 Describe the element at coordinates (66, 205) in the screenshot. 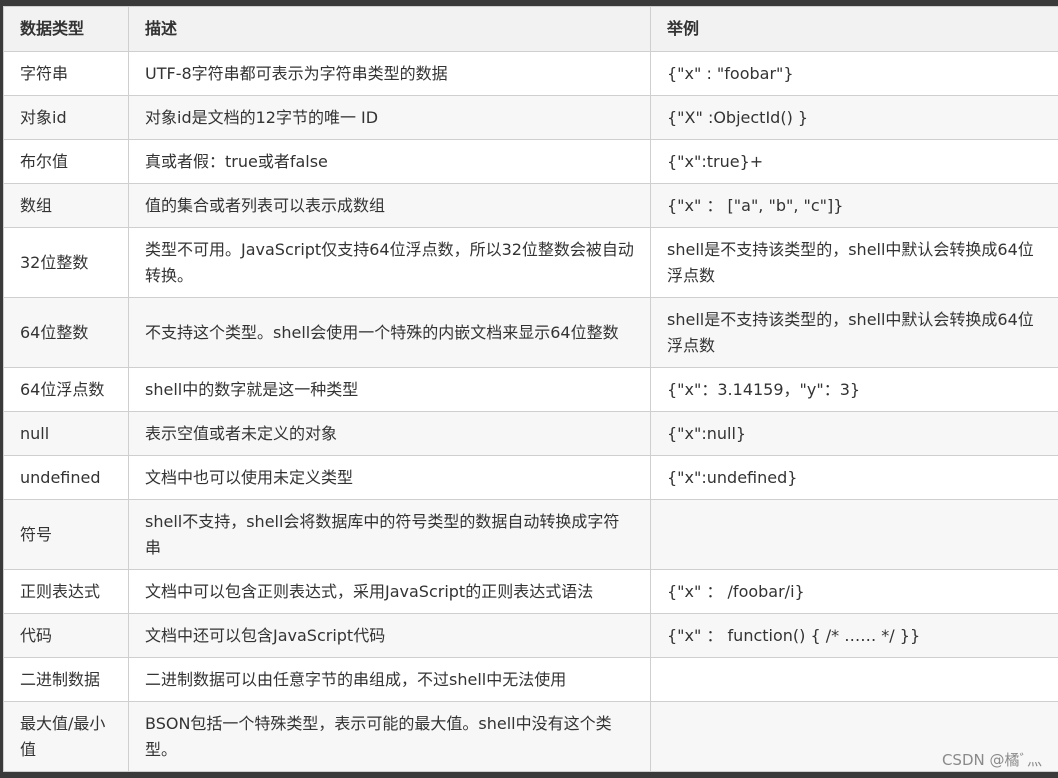

I see `cell-type: 数组` at that location.